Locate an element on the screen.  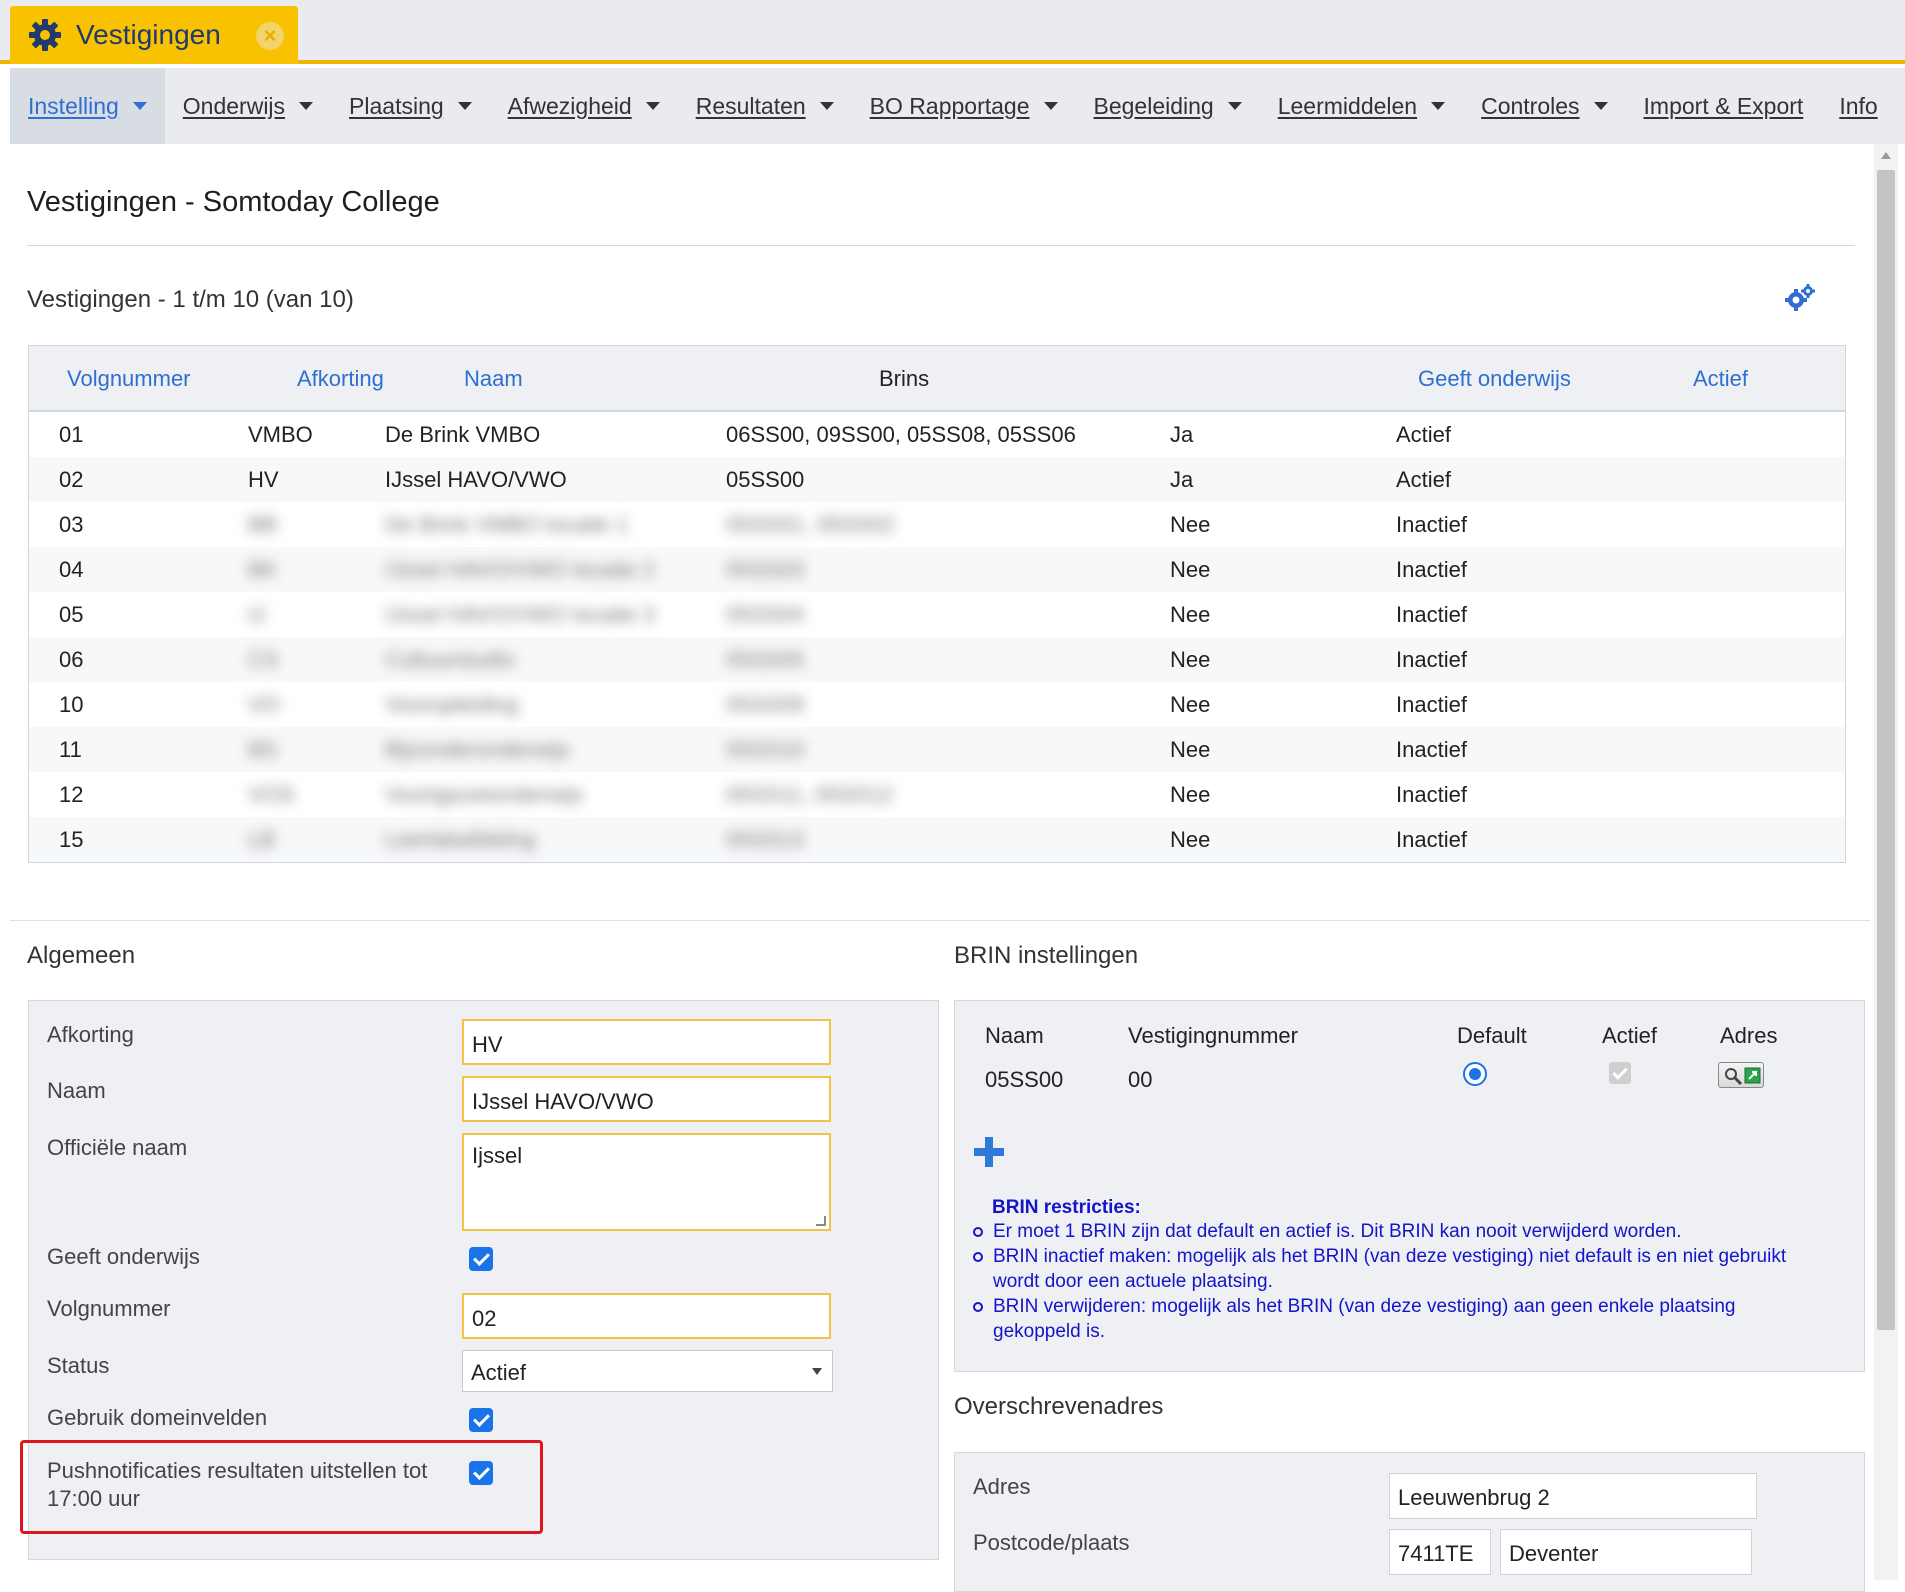
resize-grip-icon is located at coordinates (821, 1221).